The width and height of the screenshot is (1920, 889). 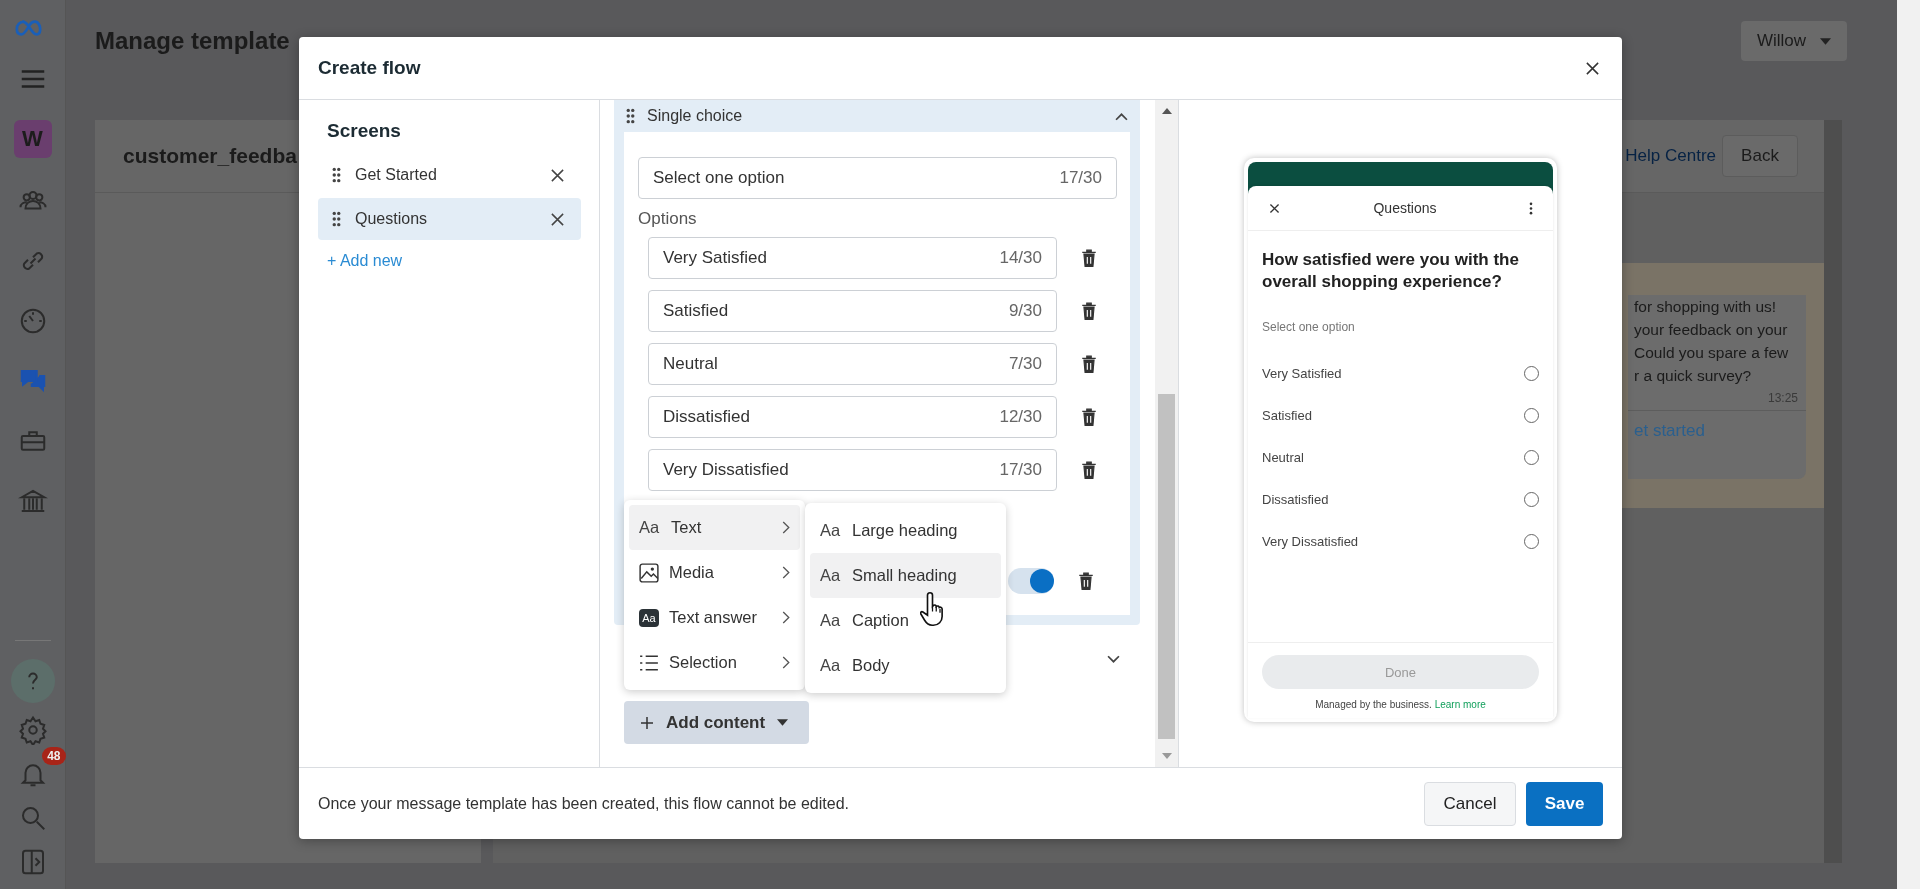 I want to click on learn-more-link: Learn more, so click(x=1460, y=704).